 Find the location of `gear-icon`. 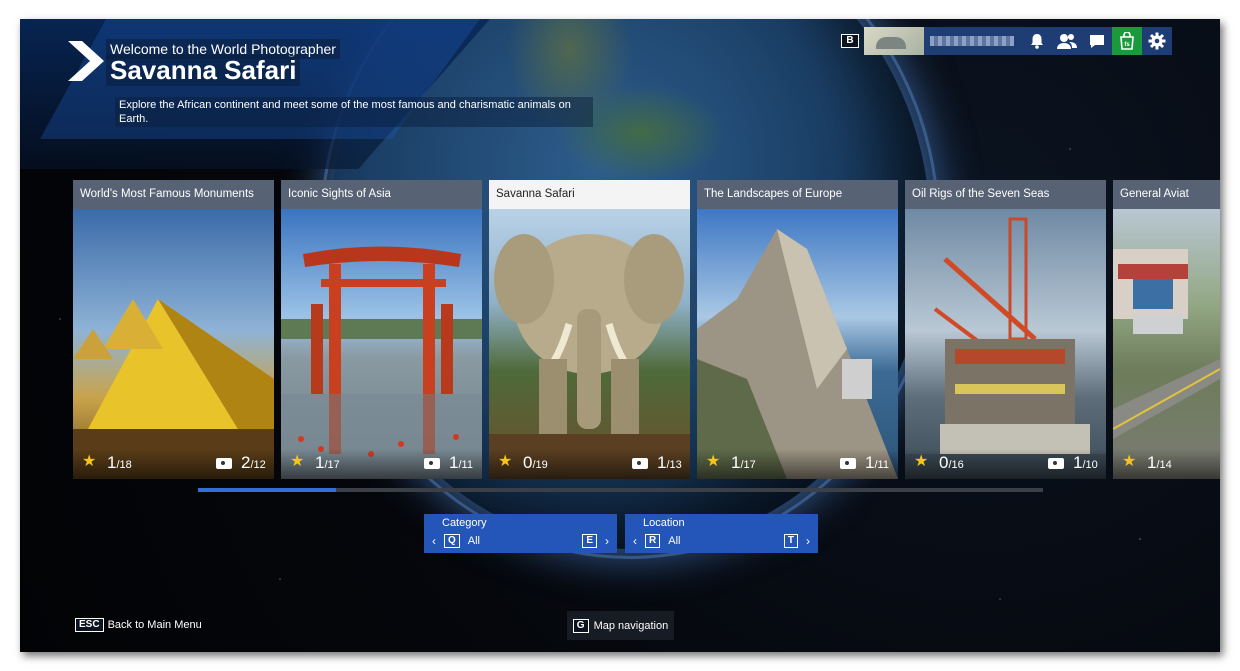

gear-icon is located at coordinates (1157, 41).